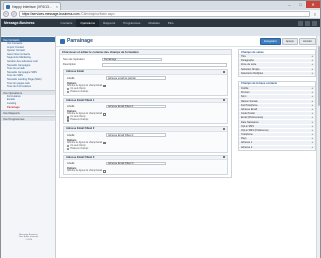 The width and height of the screenshot is (321, 258). I want to click on app-logo: Message-Business, so click(19, 23).